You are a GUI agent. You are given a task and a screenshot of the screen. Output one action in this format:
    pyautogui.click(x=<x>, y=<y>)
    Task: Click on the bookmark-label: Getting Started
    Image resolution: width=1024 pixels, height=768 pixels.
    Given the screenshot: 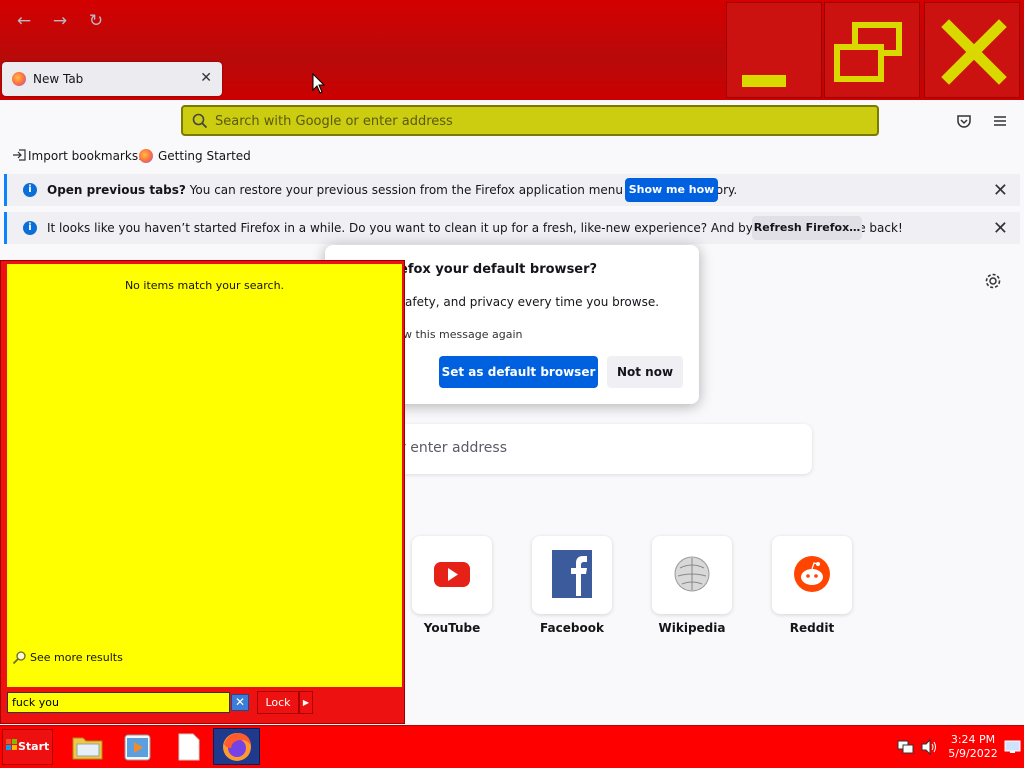 What is the action you would take?
    pyautogui.click(x=204, y=156)
    